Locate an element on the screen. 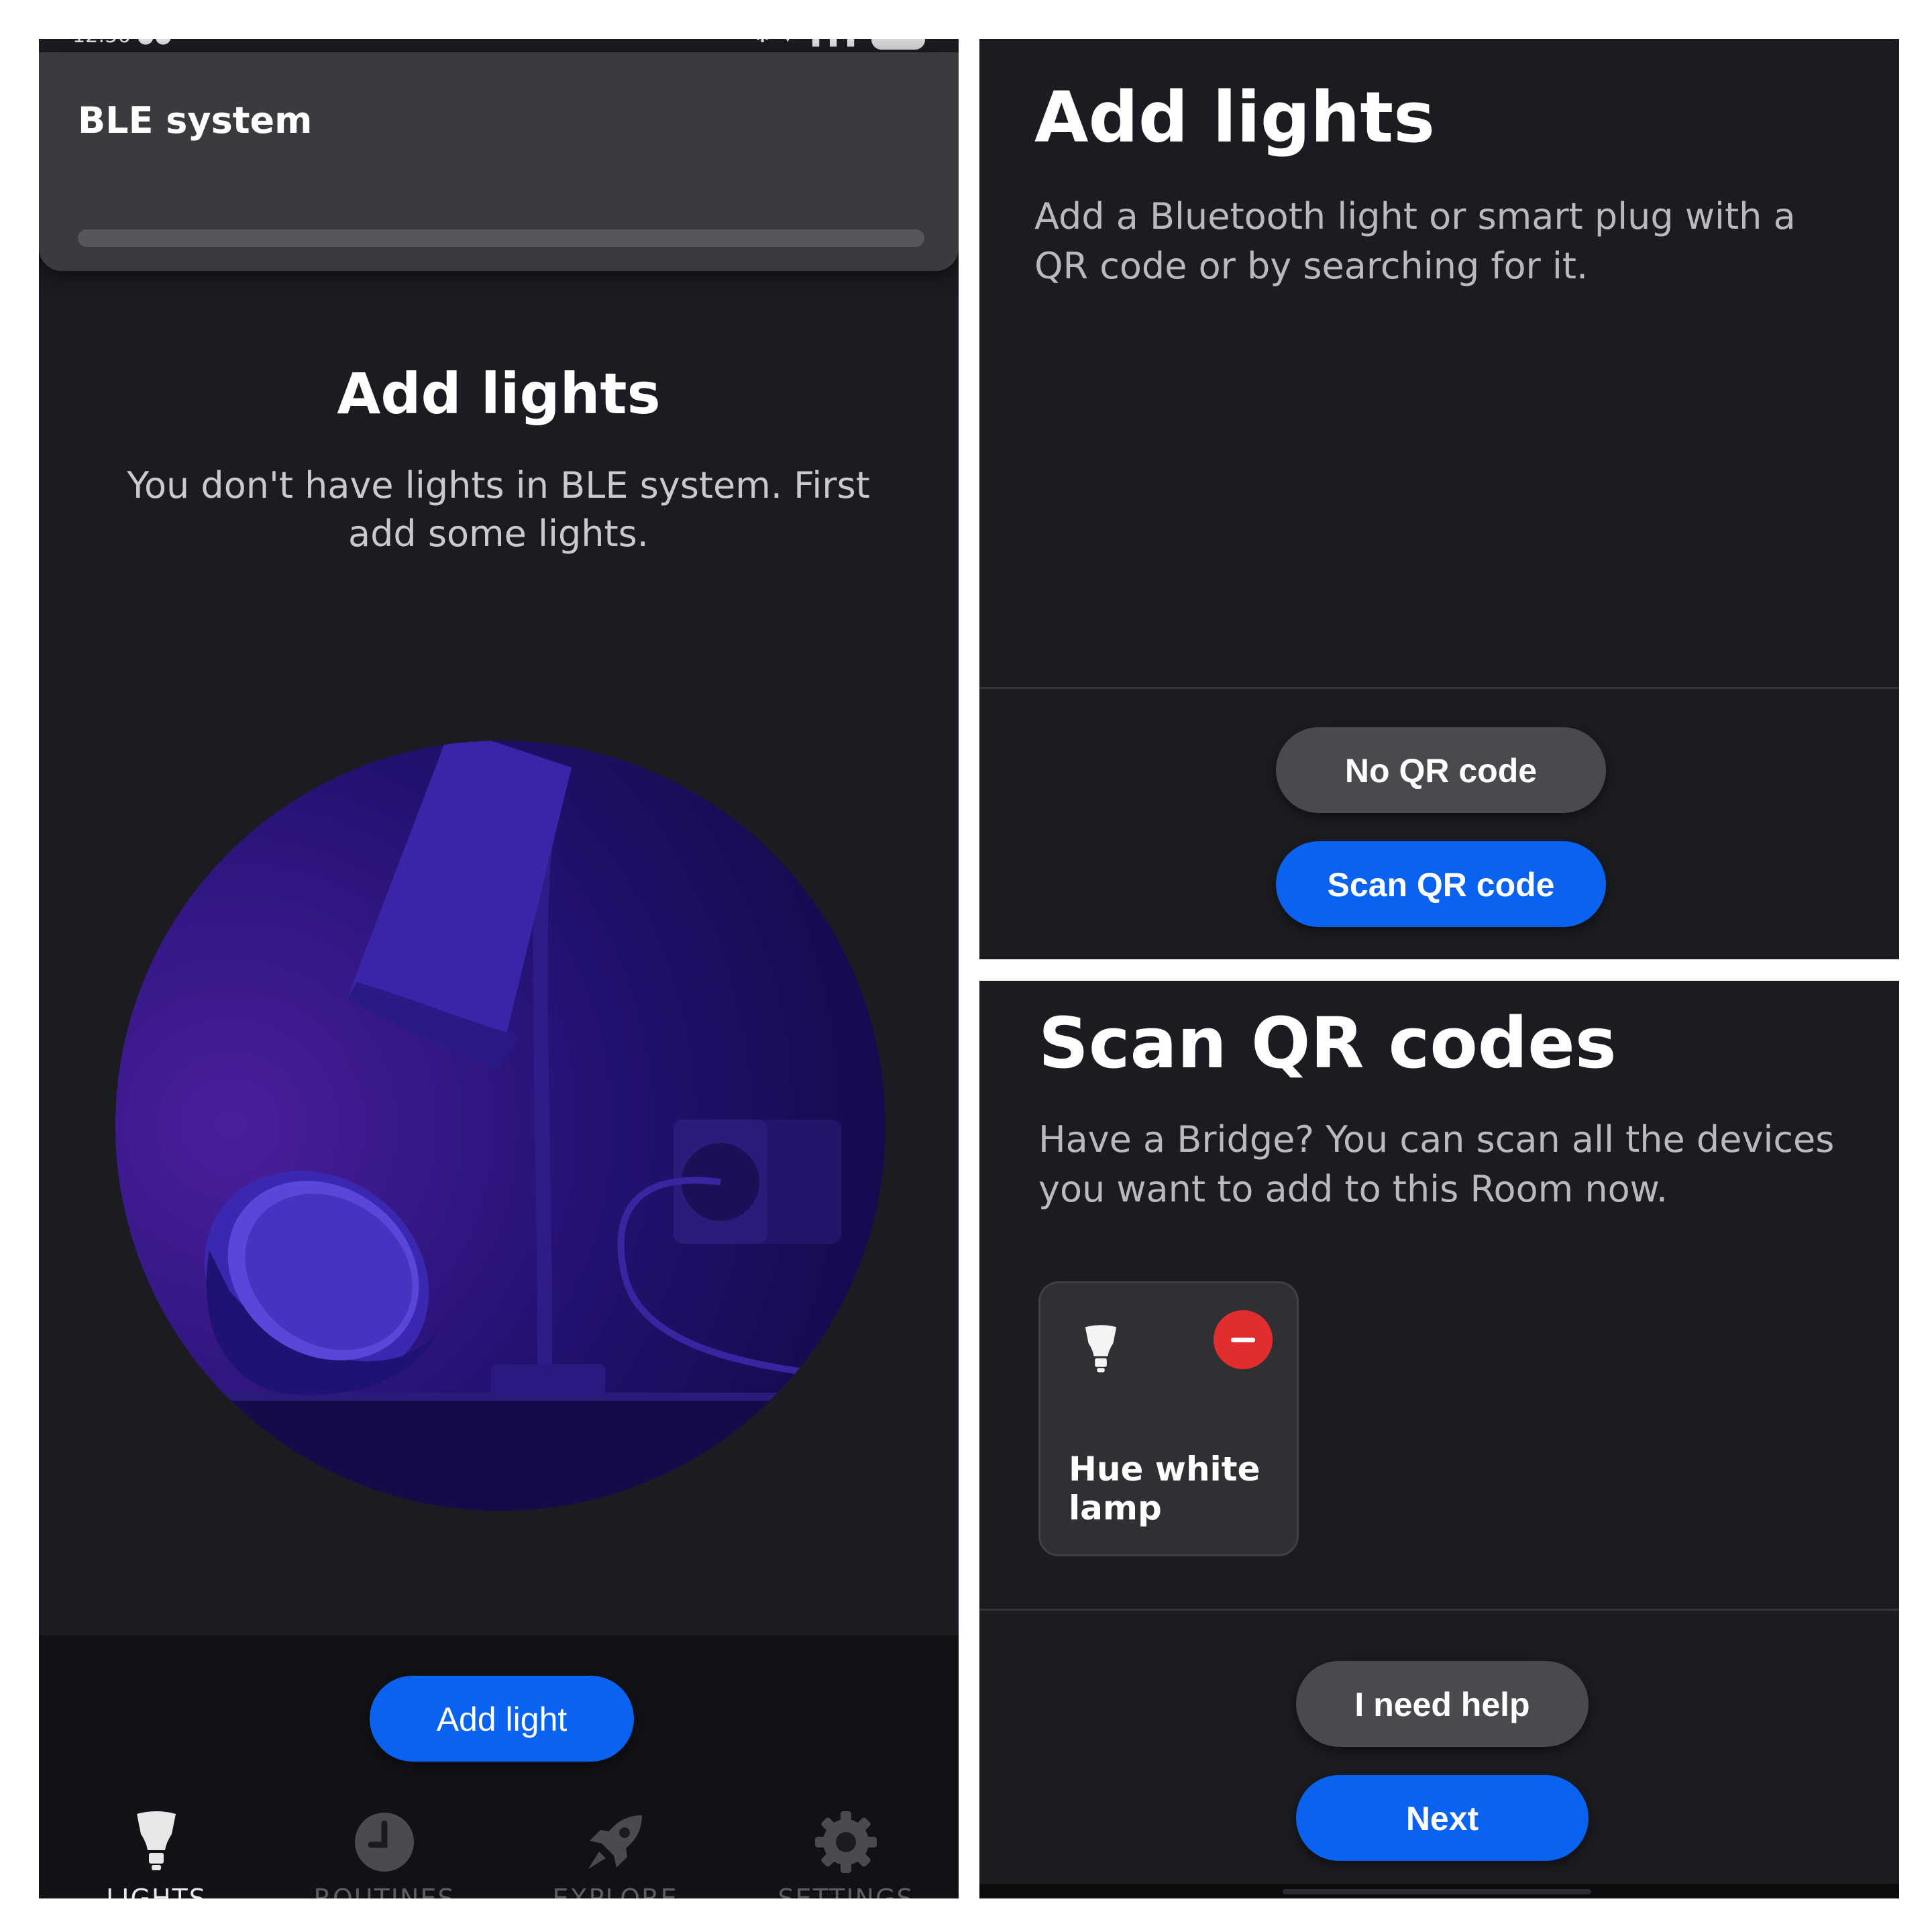  remove-device-button is located at coordinates (1243, 1339).